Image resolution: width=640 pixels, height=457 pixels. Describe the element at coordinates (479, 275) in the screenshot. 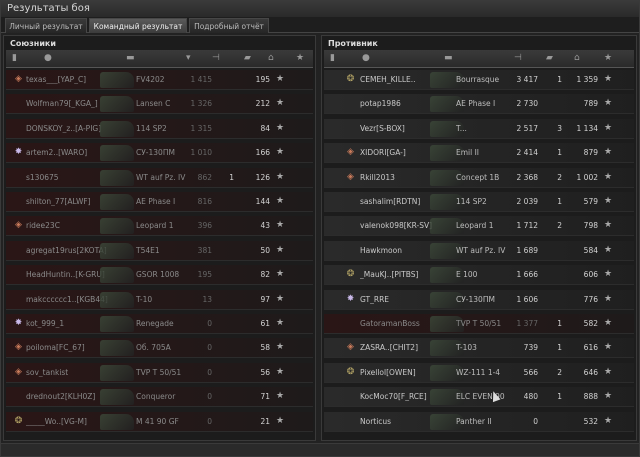

I see `table-row: ❂ _MauKJ..[PITBS] E 100 1 666 606 ★` at that location.